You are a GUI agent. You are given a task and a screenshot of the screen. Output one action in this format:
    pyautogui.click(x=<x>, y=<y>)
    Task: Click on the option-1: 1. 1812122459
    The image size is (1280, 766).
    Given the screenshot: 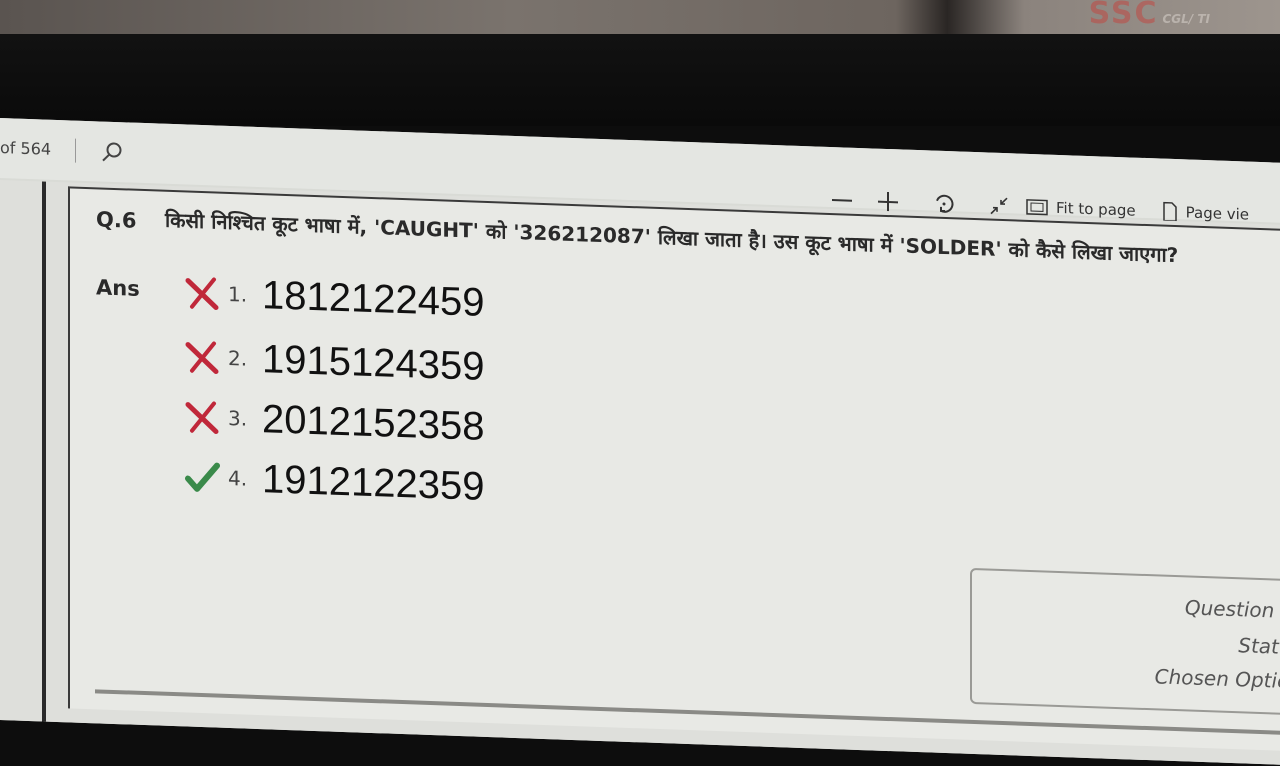 What is the action you would take?
    pyautogui.click(x=333, y=297)
    